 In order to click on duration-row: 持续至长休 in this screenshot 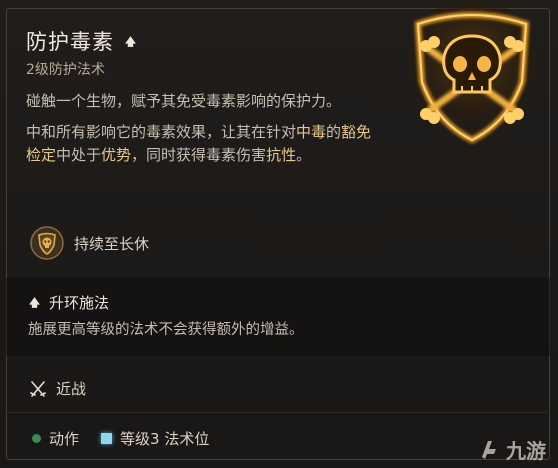, I will do `click(89, 243)`.